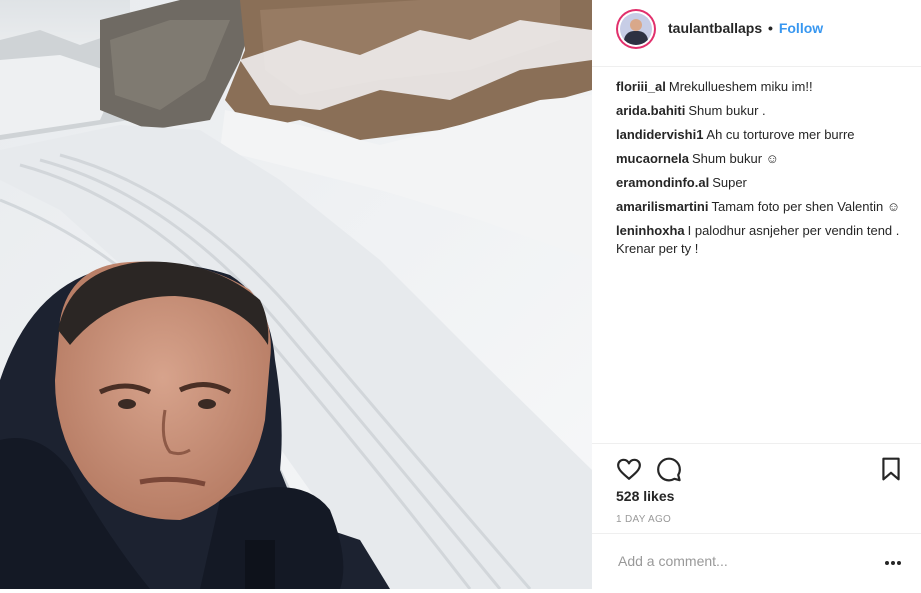  What do you see at coordinates (801, 28) in the screenshot?
I see `follow-button: Follow` at bounding box center [801, 28].